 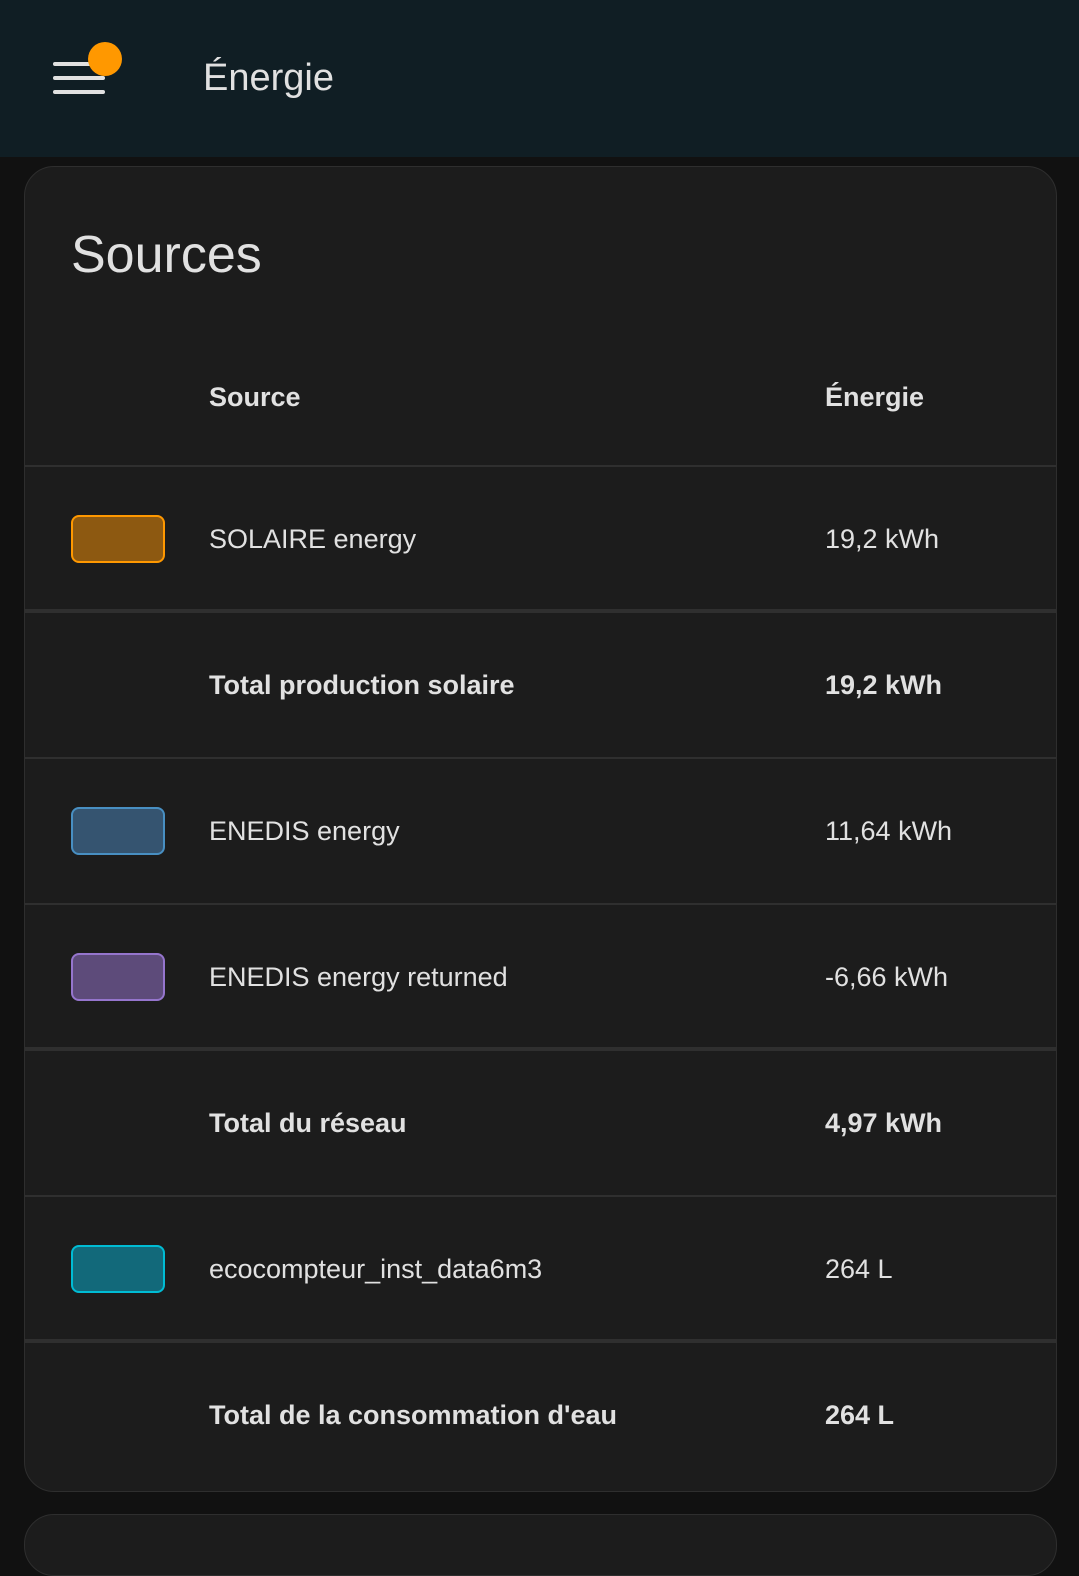 I want to click on table-row-total-eau: Total de la consommation d'eau 264 L, so click(x=540, y=1415).